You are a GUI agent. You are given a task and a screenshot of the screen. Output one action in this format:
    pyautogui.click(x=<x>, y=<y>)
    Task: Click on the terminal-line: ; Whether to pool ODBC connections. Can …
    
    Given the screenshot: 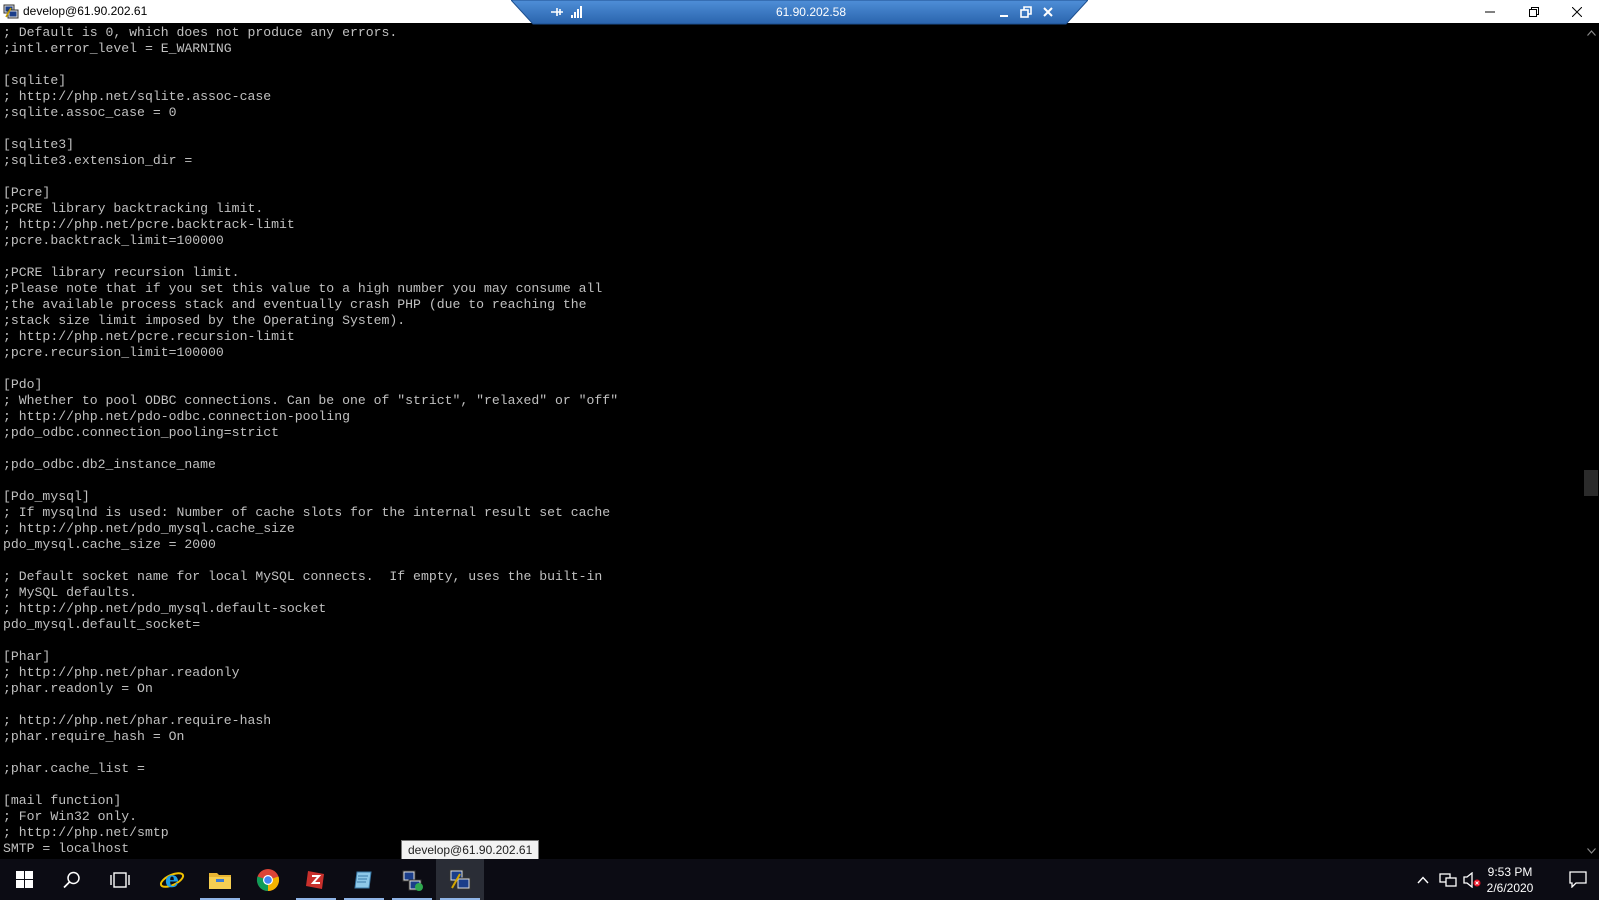 What is the action you would take?
    pyautogui.click(x=311, y=400)
    